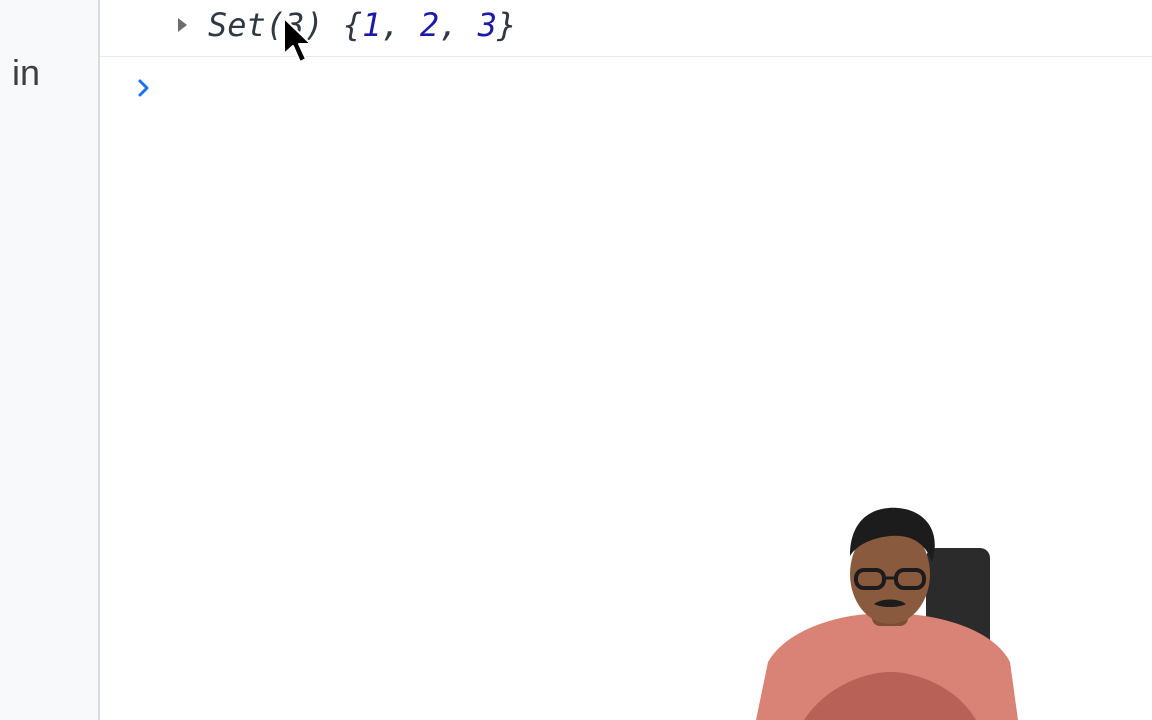 This screenshot has height=720, width=1152. What do you see at coordinates (626, 28) in the screenshot?
I see `console-log-row: Set(3) {1, 2, 3}` at bounding box center [626, 28].